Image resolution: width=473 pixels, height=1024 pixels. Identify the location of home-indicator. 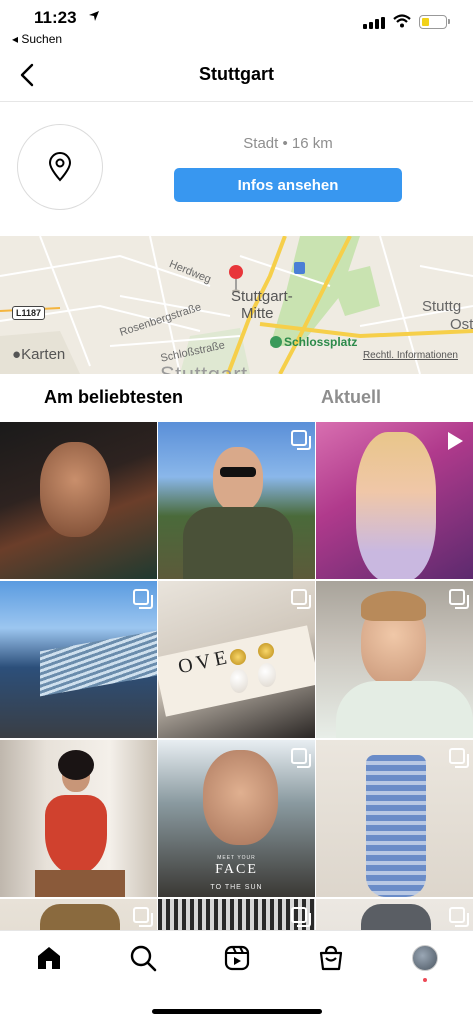
(237, 1011).